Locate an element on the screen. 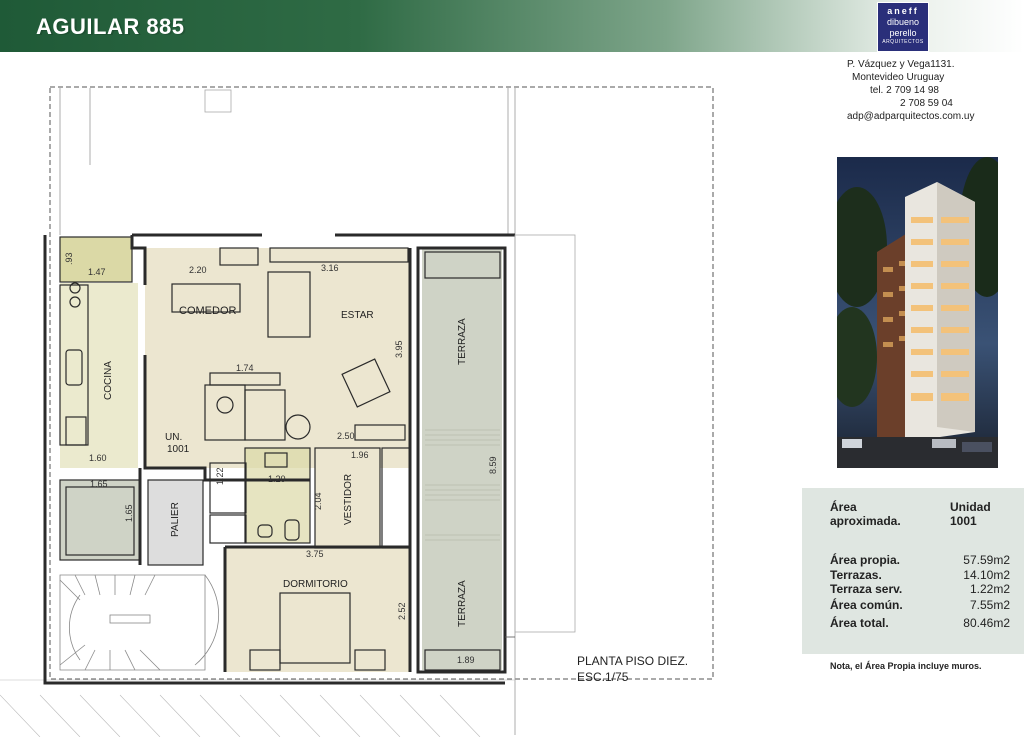 The width and height of the screenshot is (1024, 742). logo-line-1: aneff is located at coordinates (903, 11).